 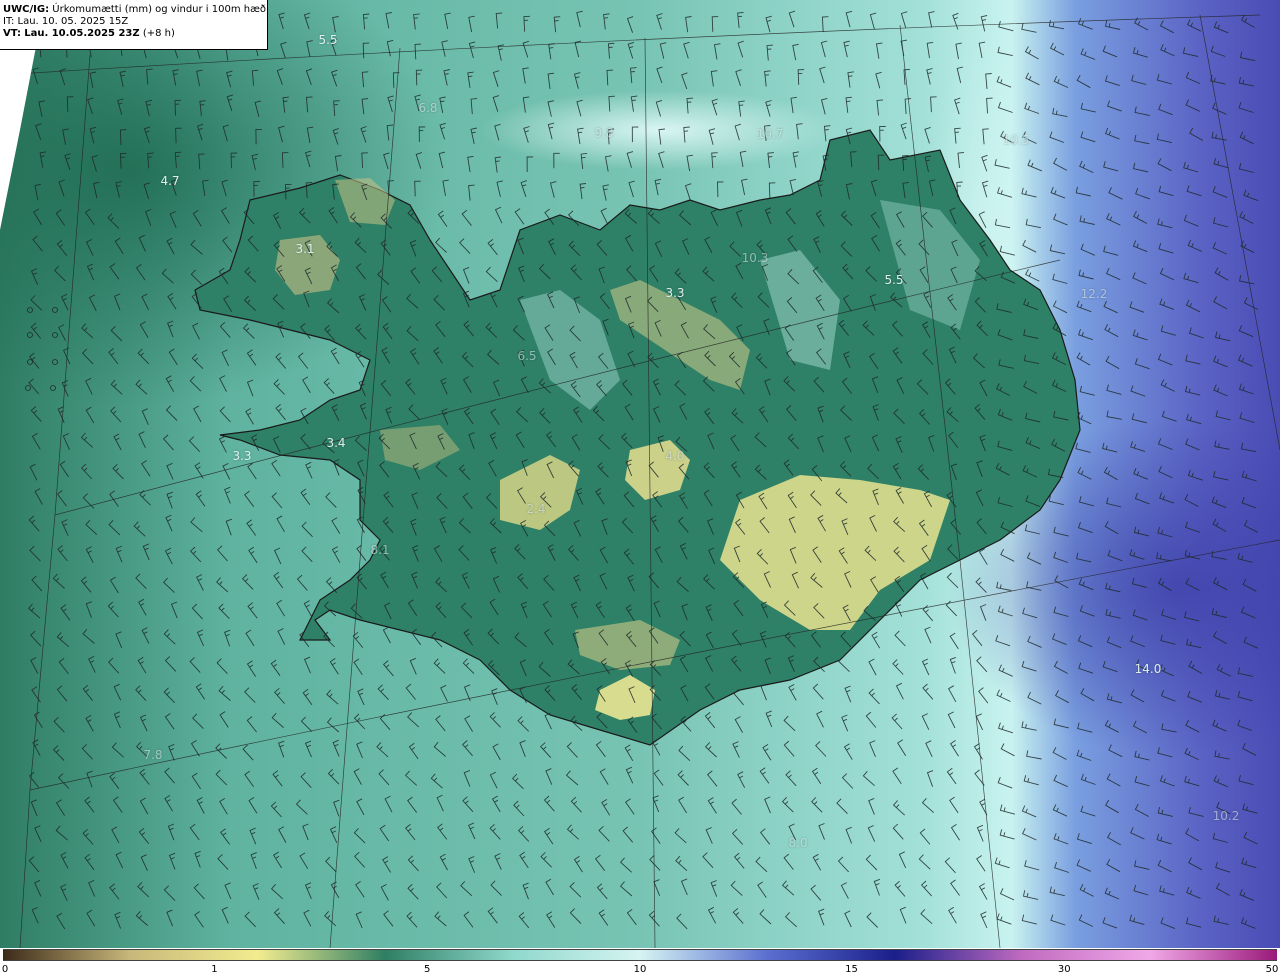 What do you see at coordinates (1272, 969) in the screenshot?
I see `colorbar-tick-label: 50` at bounding box center [1272, 969].